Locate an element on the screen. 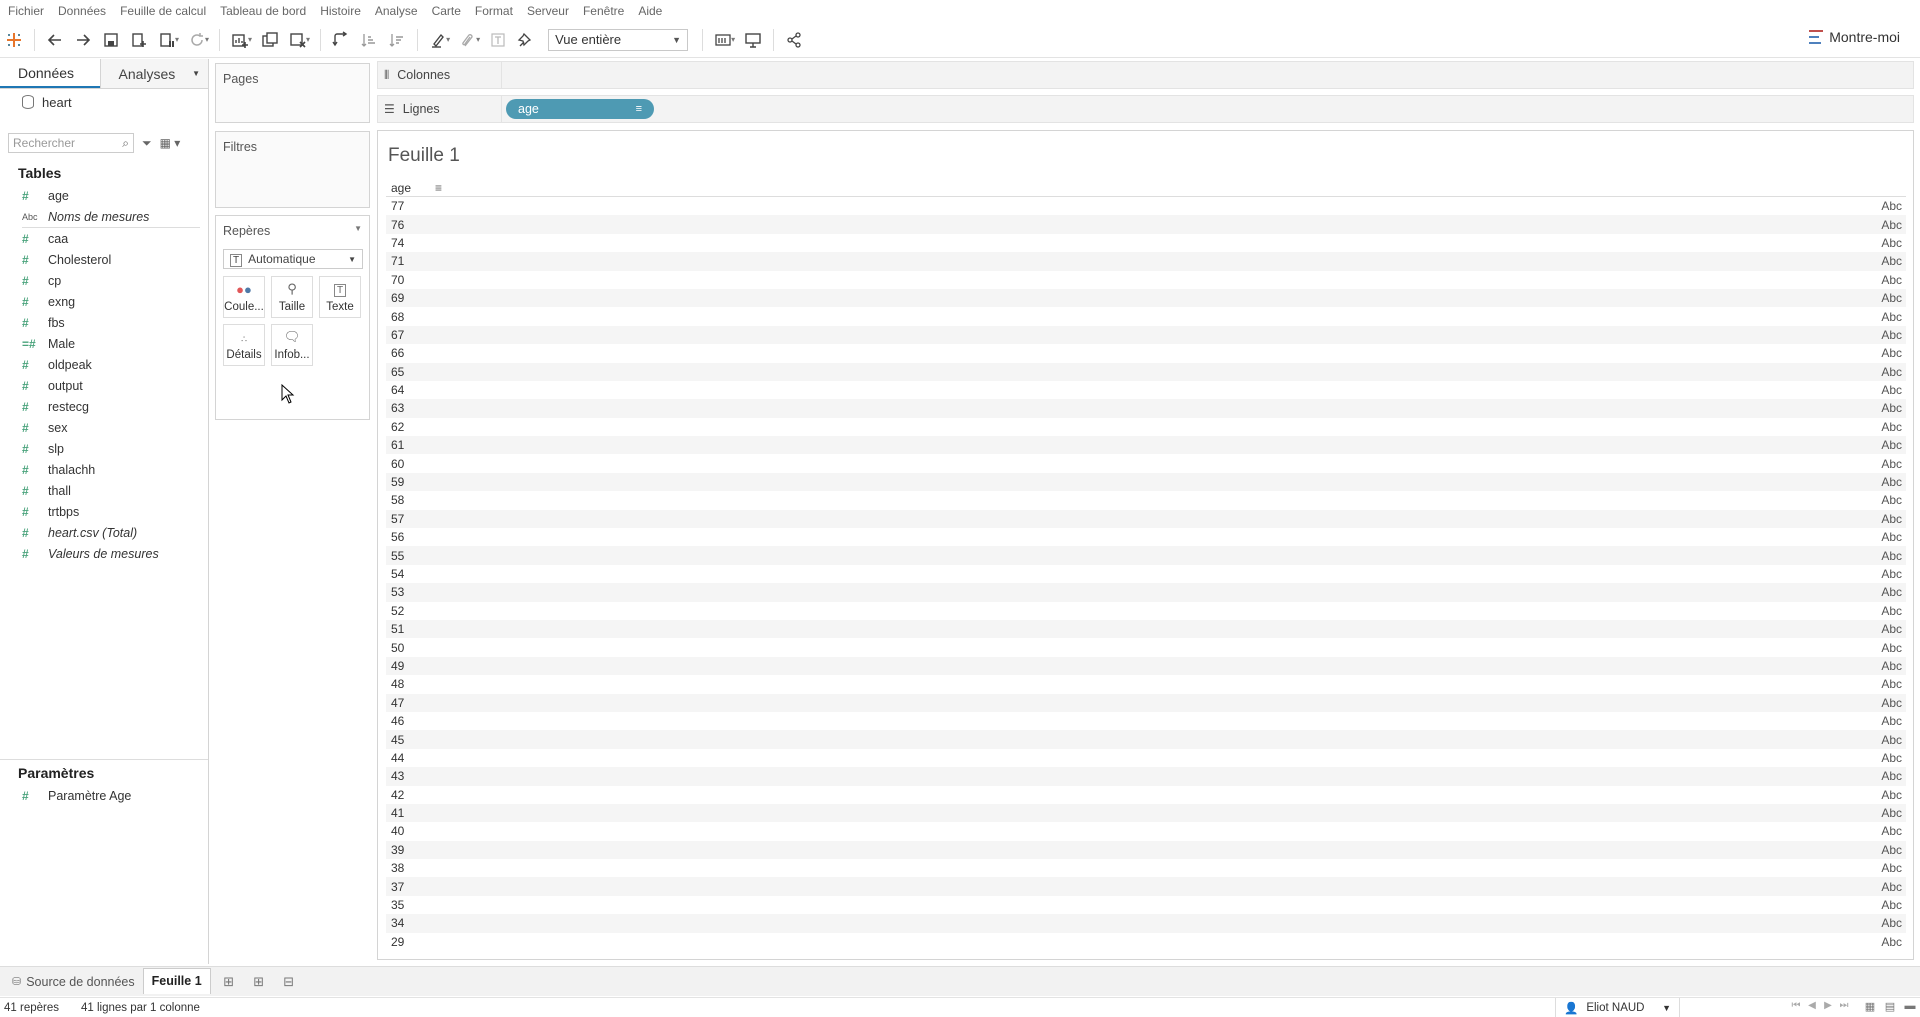  field-item: # output is located at coordinates (104, 385).